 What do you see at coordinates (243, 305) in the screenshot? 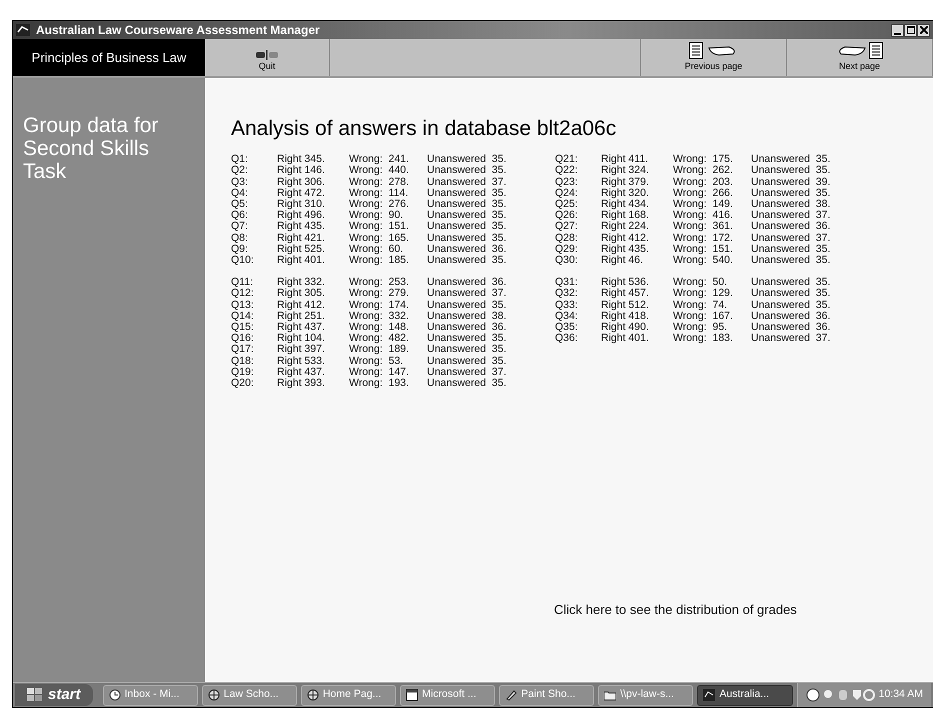
I see `question-label: Q13:` at bounding box center [243, 305].